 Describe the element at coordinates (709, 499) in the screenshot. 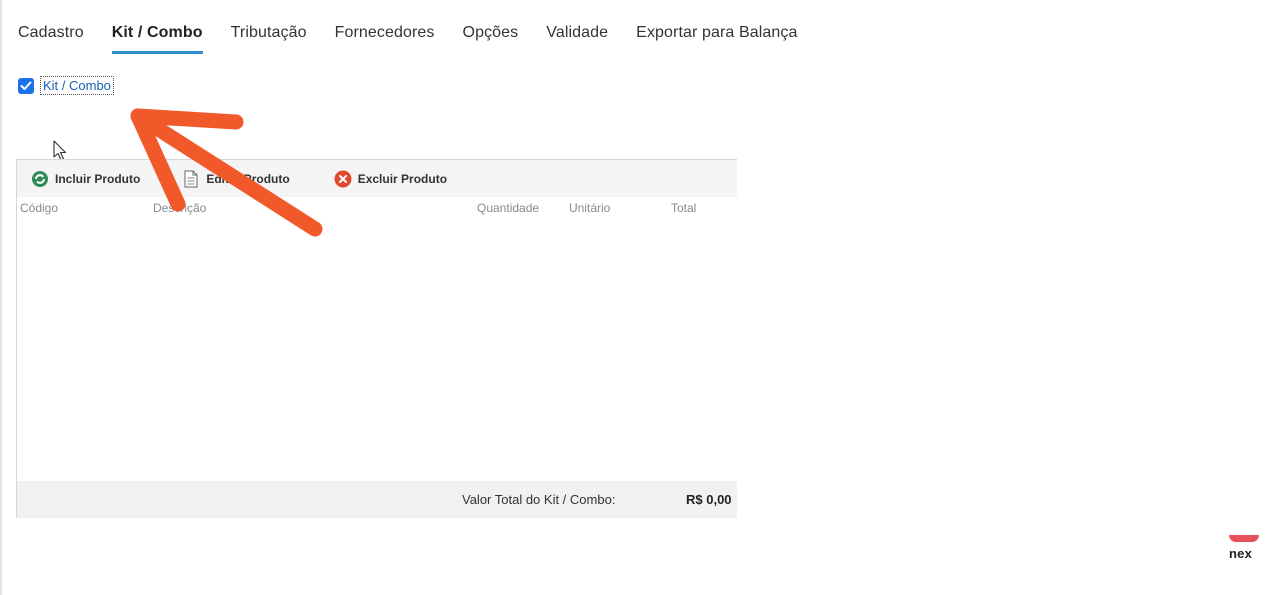

I see `kit-total-value: R$ 0,00` at that location.